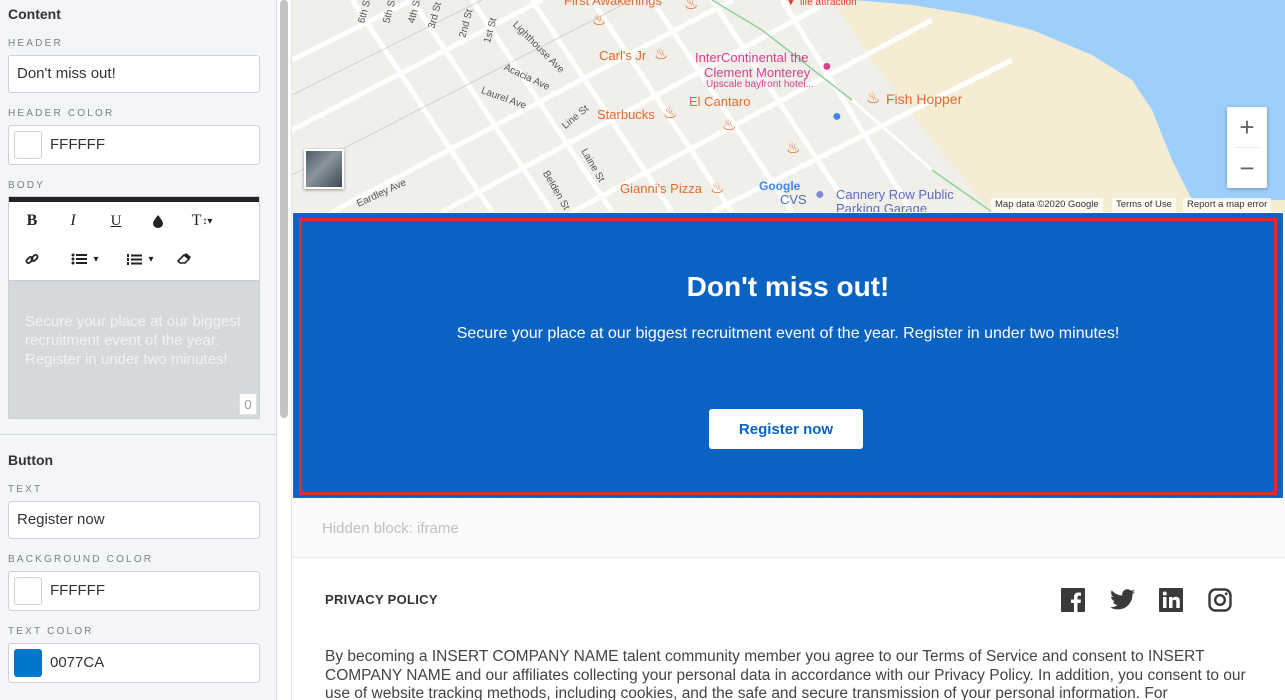 This screenshot has width=1285, height=700. I want to click on linkedin-icon, so click(1171, 600).